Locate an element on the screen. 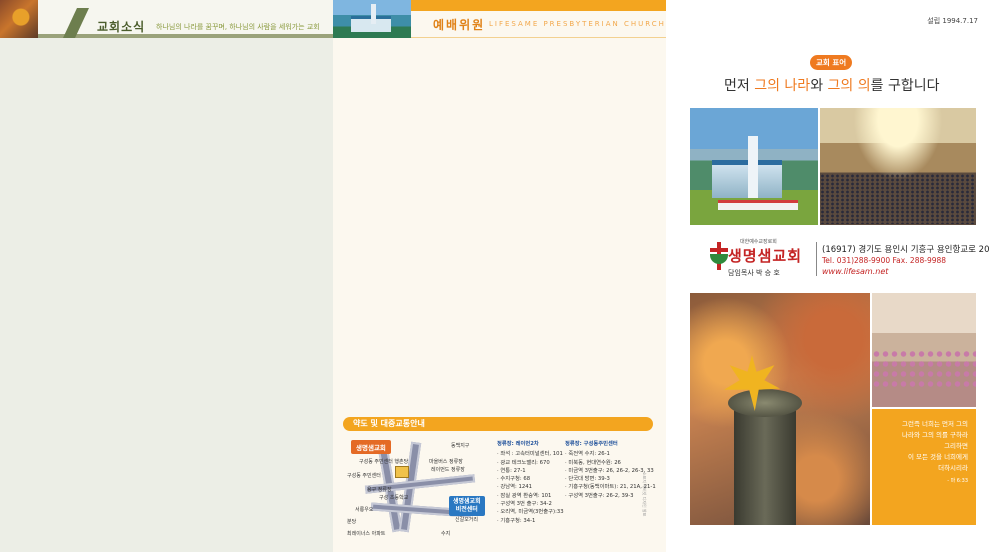 This screenshot has width=1000, height=552. church-exterior-photo is located at coordinates (754, 166).